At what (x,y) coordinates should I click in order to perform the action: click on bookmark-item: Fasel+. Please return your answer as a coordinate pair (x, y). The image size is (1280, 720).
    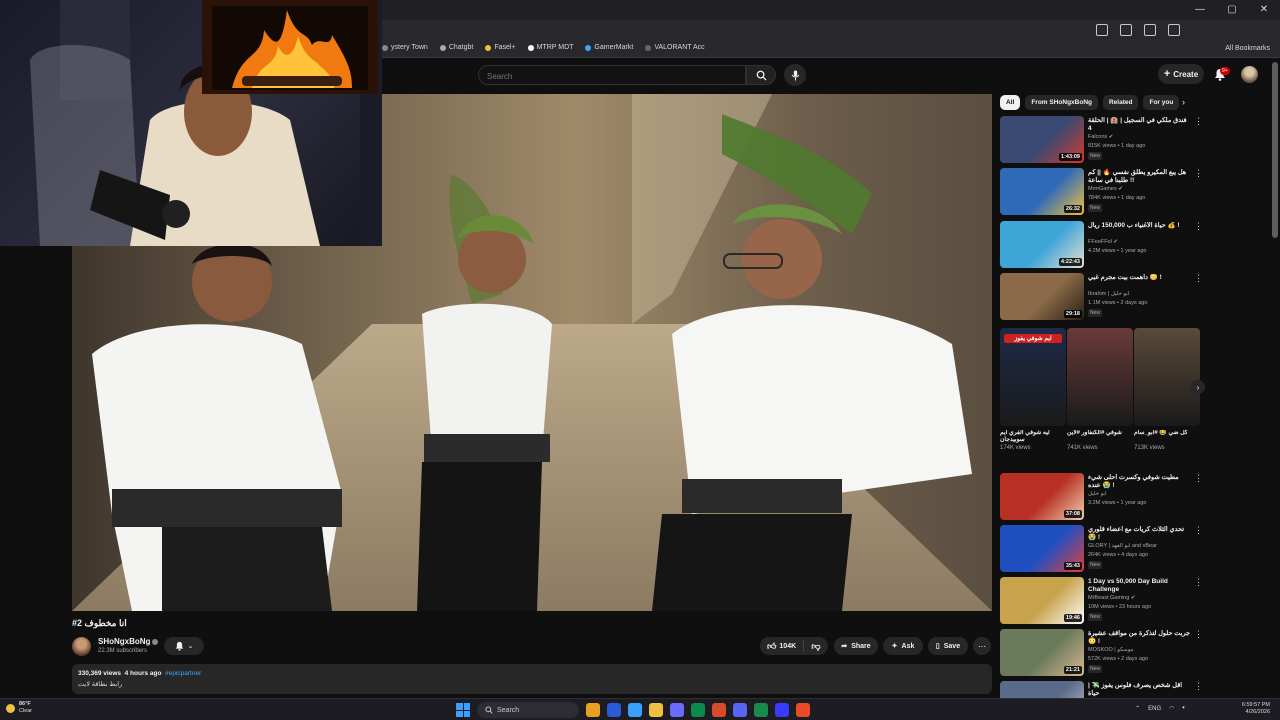
    Looking at the image, I should click on (500, 47).